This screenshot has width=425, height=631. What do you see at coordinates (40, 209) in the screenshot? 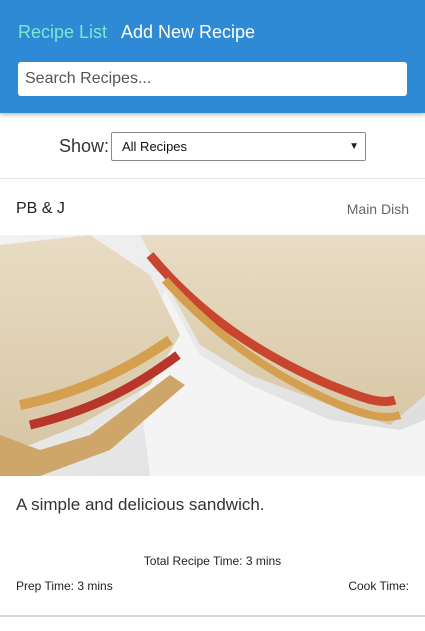
I see `recipe-title: PB & J` at bounding box center [40, 209].